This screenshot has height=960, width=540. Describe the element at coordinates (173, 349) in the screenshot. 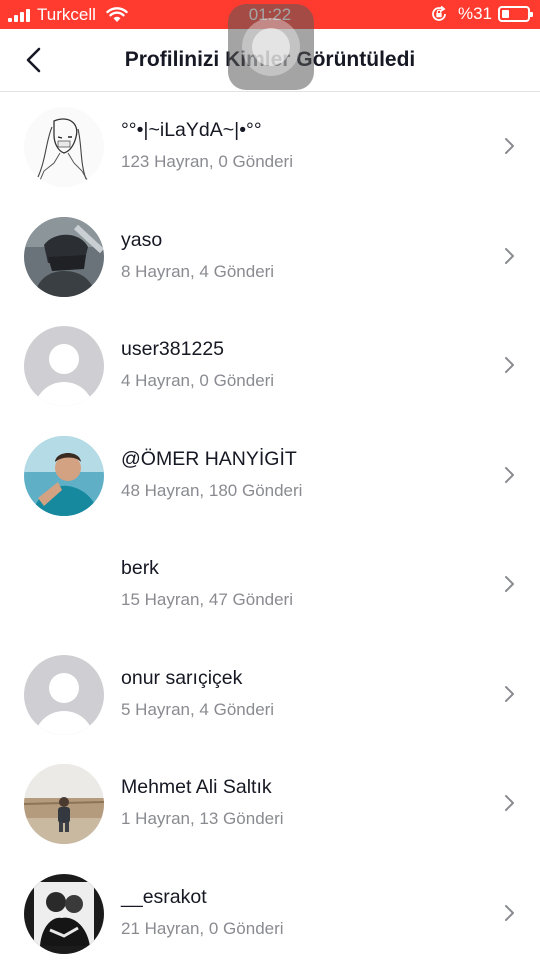

I see `viewer-name: user381225` at that location.